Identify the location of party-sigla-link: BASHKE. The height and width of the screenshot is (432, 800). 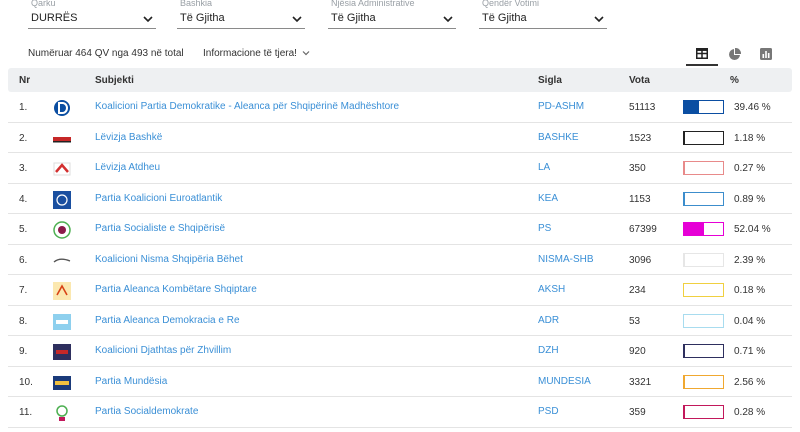
(558, 137).